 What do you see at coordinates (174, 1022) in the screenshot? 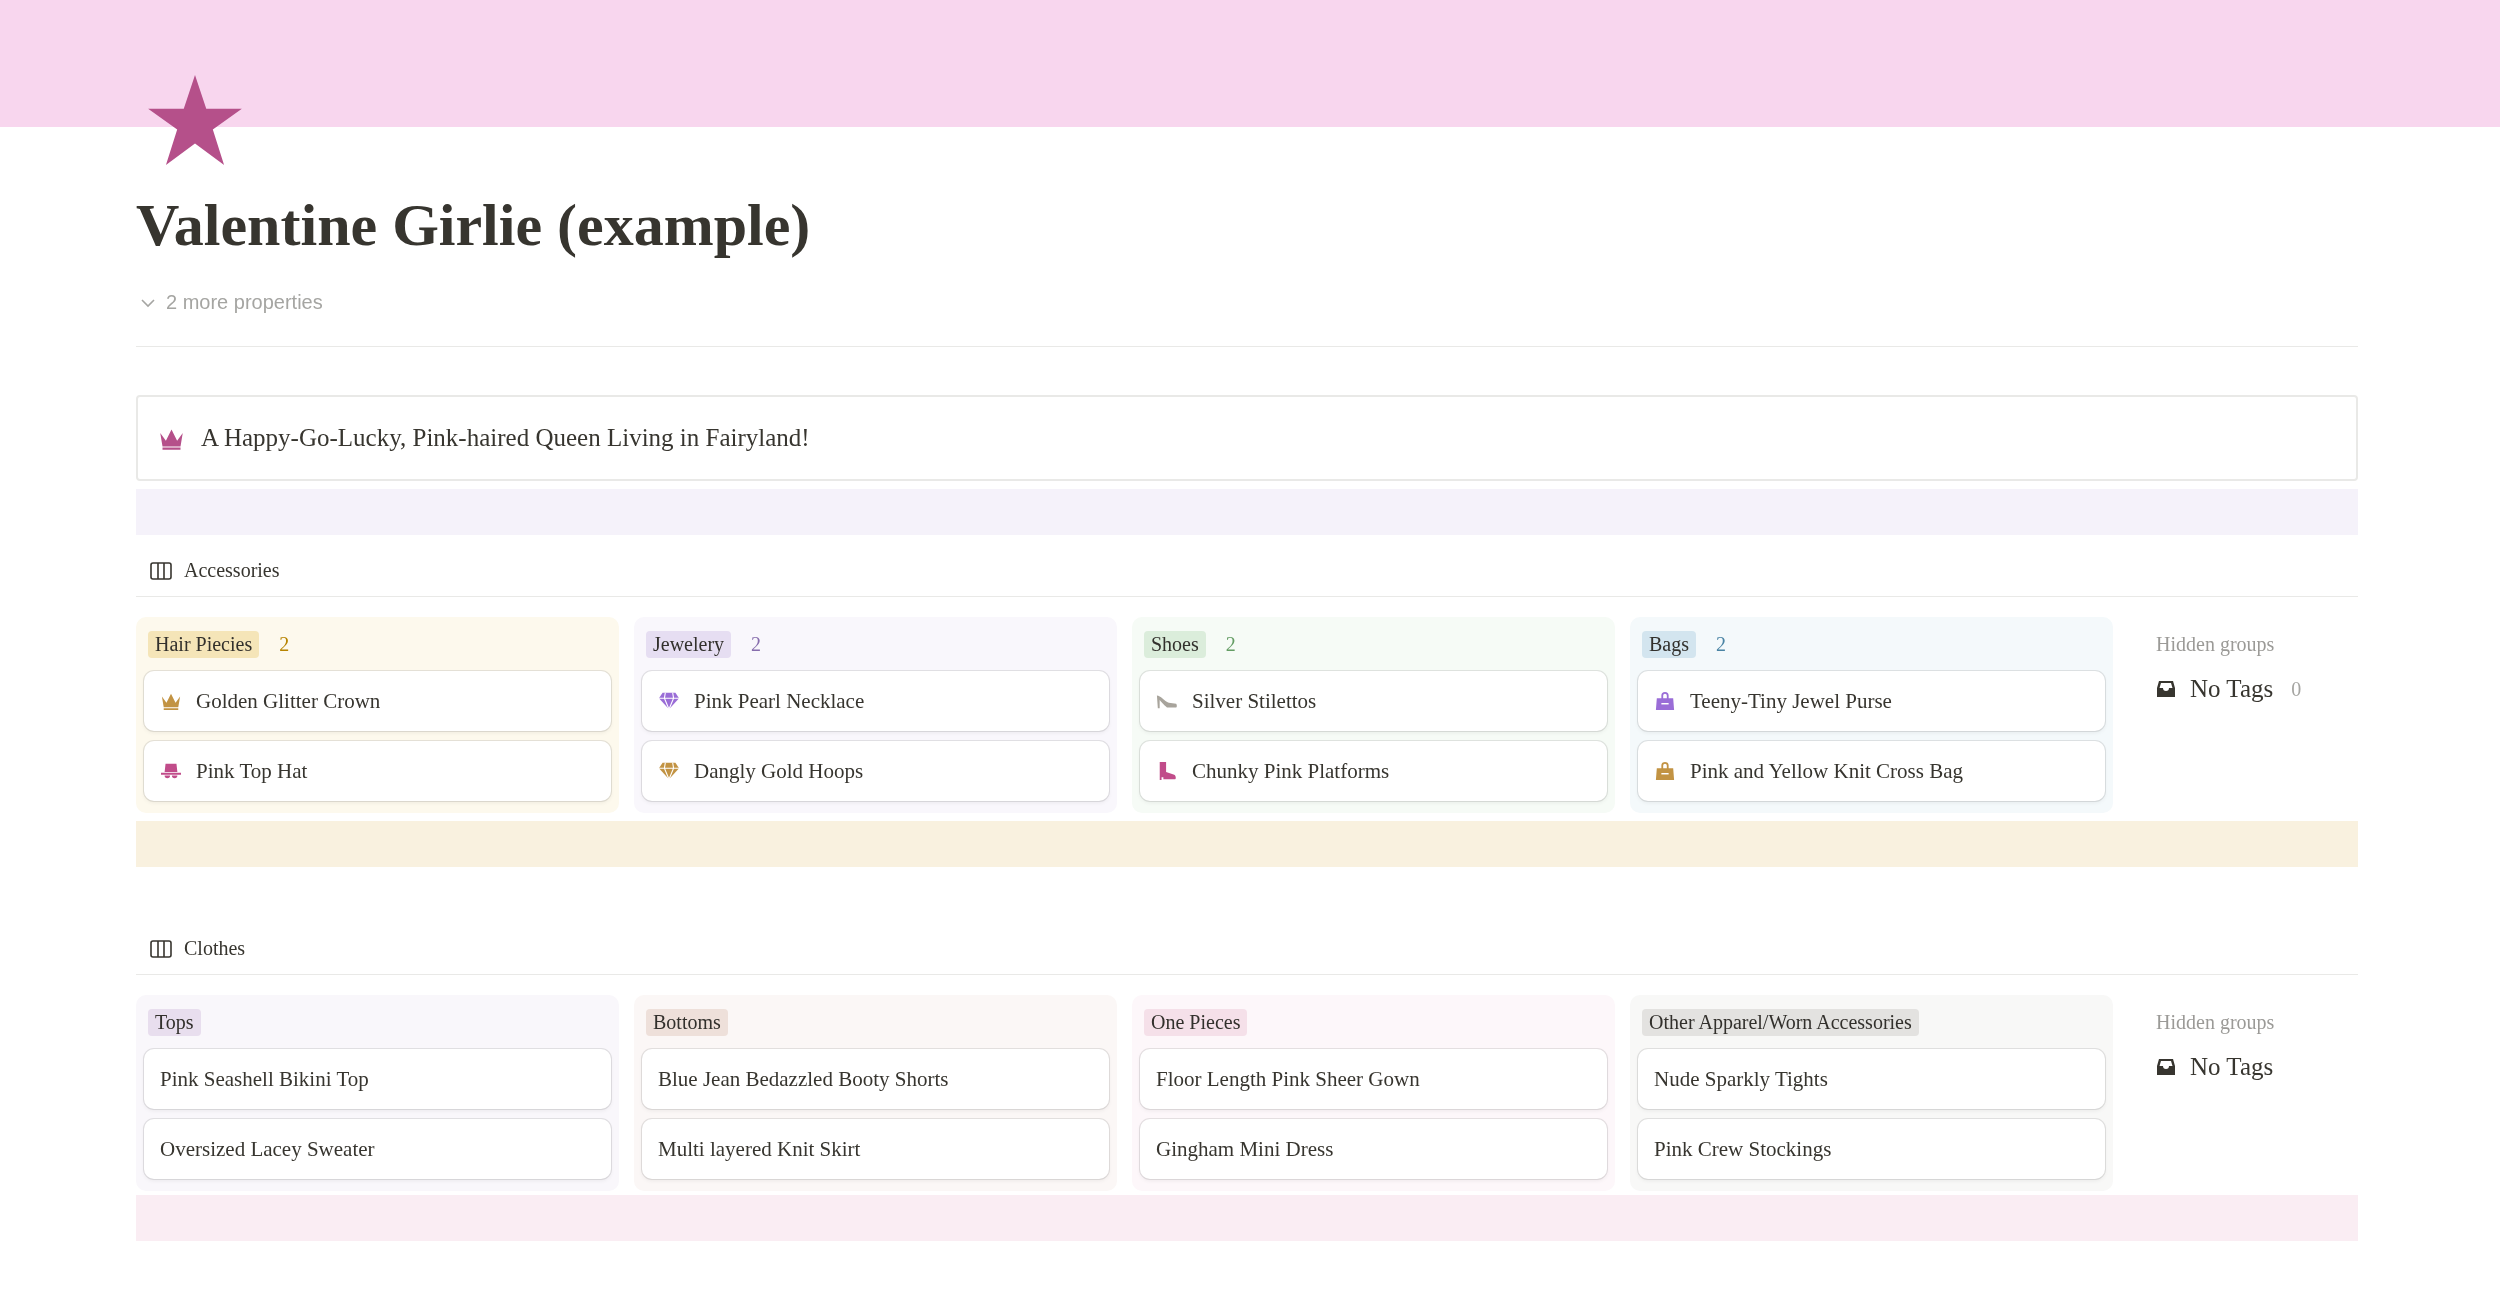
I see `group-tag: Tops` at bounding box center [174, 1022].